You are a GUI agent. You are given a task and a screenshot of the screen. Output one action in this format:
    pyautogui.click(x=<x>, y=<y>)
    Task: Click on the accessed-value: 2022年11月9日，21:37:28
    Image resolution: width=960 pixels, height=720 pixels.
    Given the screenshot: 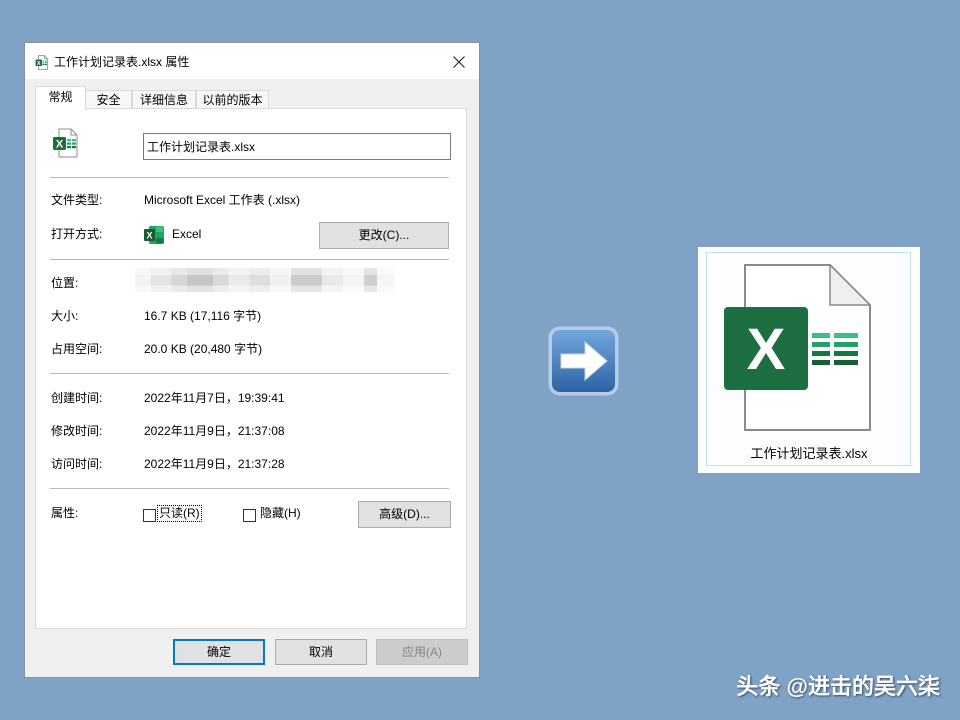 What is the action you would take?
    pyautogui.click(x=214, y=464)
    